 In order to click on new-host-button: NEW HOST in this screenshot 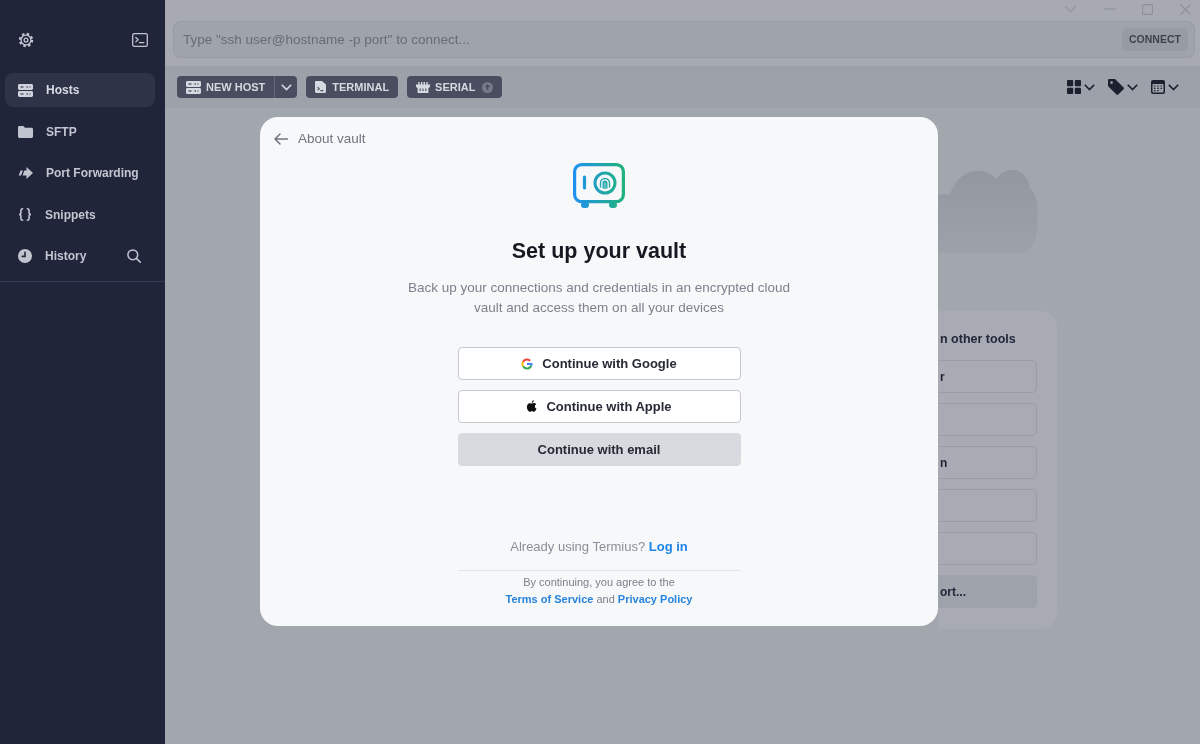, I will do `click(226, 87)`.